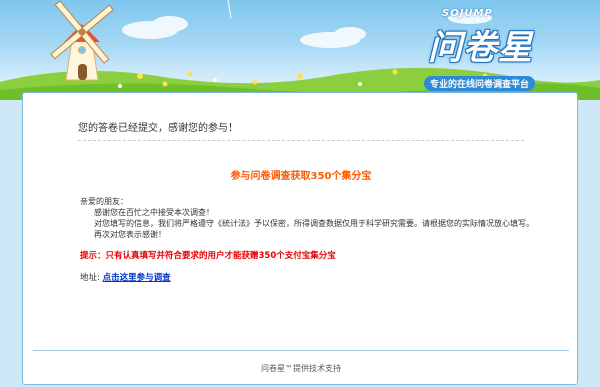 This screenshot has width=600, height=387. Describe the element at coordinates (301, 176) in the screenshot. I see `promo-title: 参与问卷调查获取350个集分宝` at that location.